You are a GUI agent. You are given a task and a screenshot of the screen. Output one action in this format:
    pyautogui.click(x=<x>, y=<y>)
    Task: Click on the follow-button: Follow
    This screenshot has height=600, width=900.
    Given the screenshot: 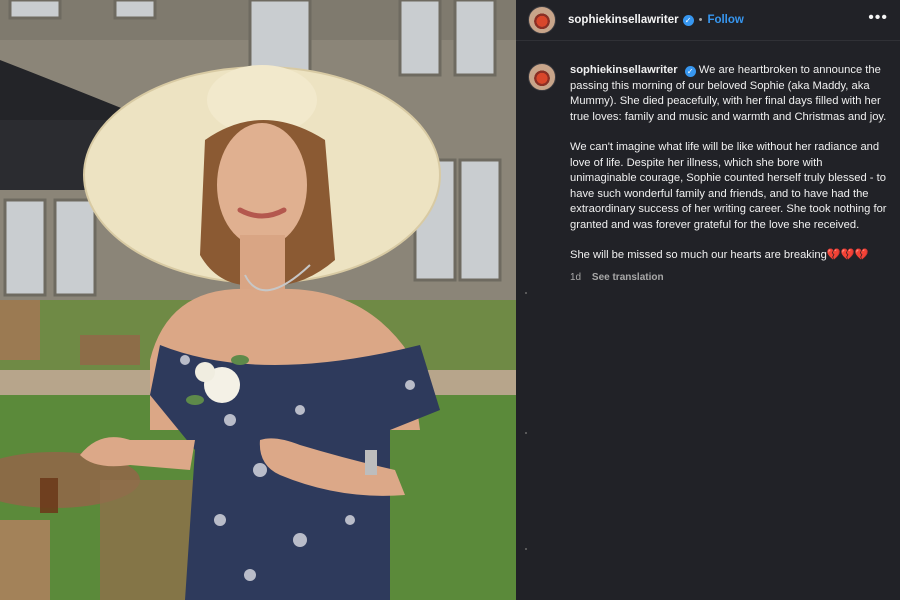 What is the action you would take?
    pyautogui.click(x=725, y=20)
    